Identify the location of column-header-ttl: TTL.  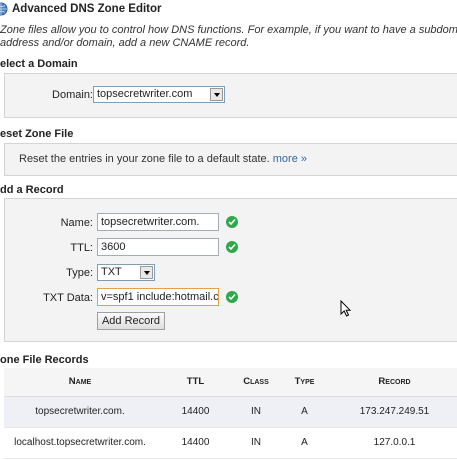
(195, 382).